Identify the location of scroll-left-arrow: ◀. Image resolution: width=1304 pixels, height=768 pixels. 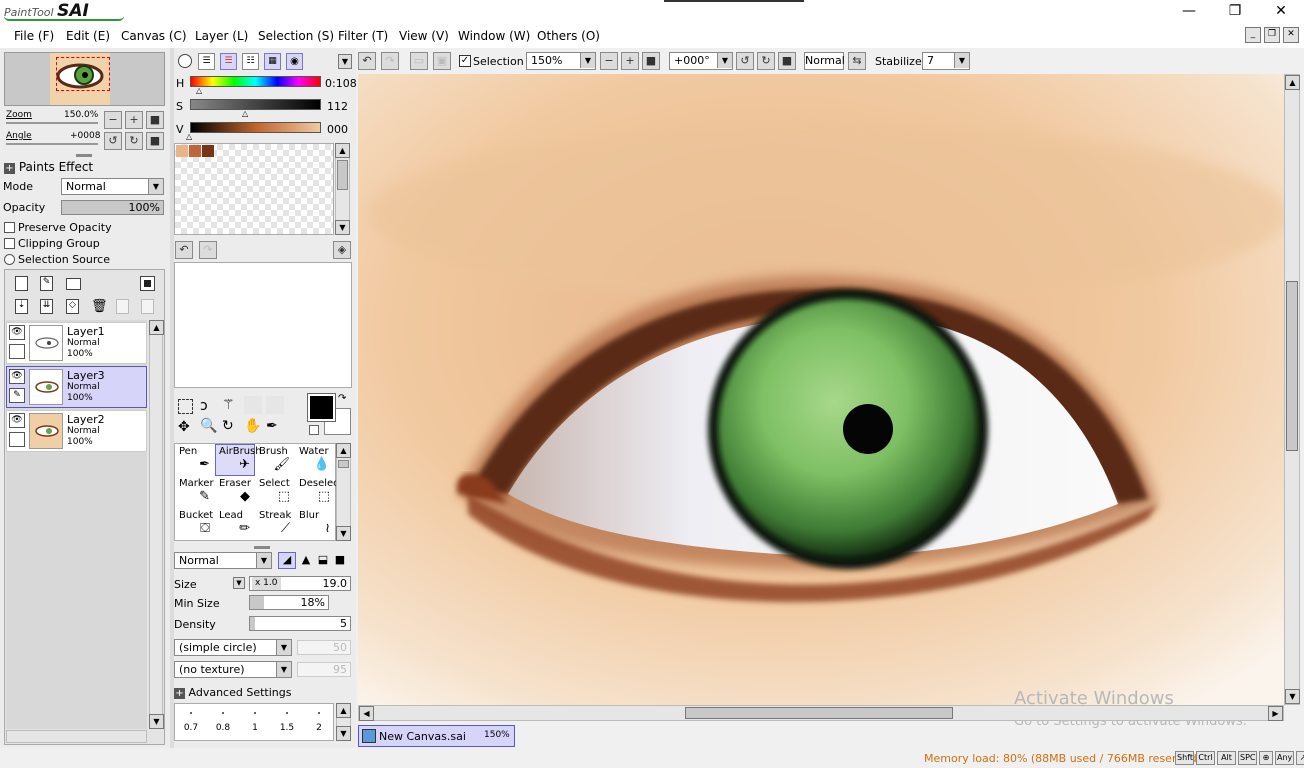
(366, 713).